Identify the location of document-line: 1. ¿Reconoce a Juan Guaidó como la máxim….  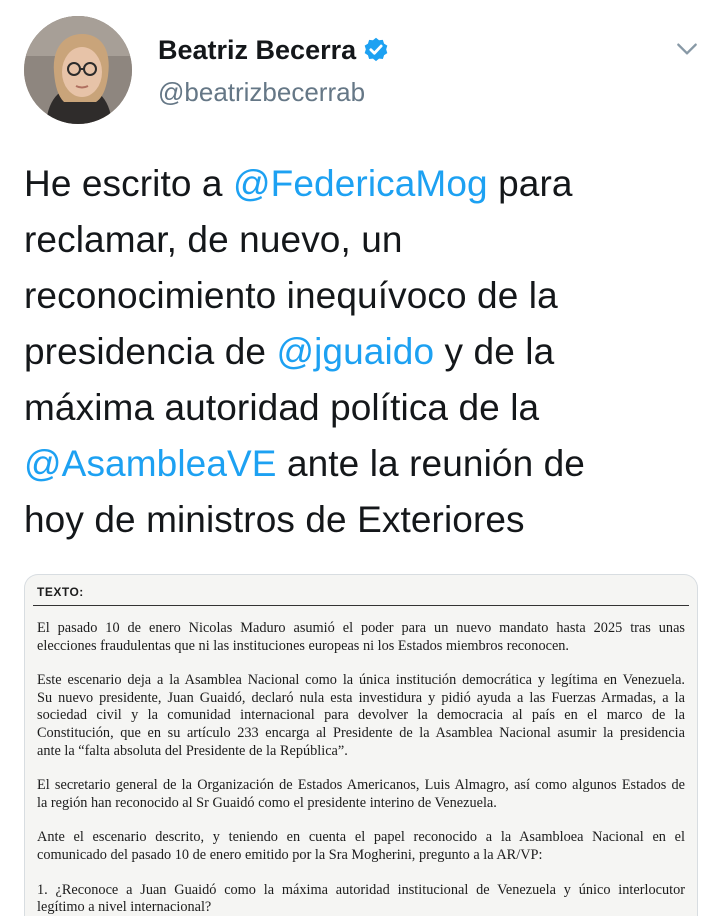
(361, 889).